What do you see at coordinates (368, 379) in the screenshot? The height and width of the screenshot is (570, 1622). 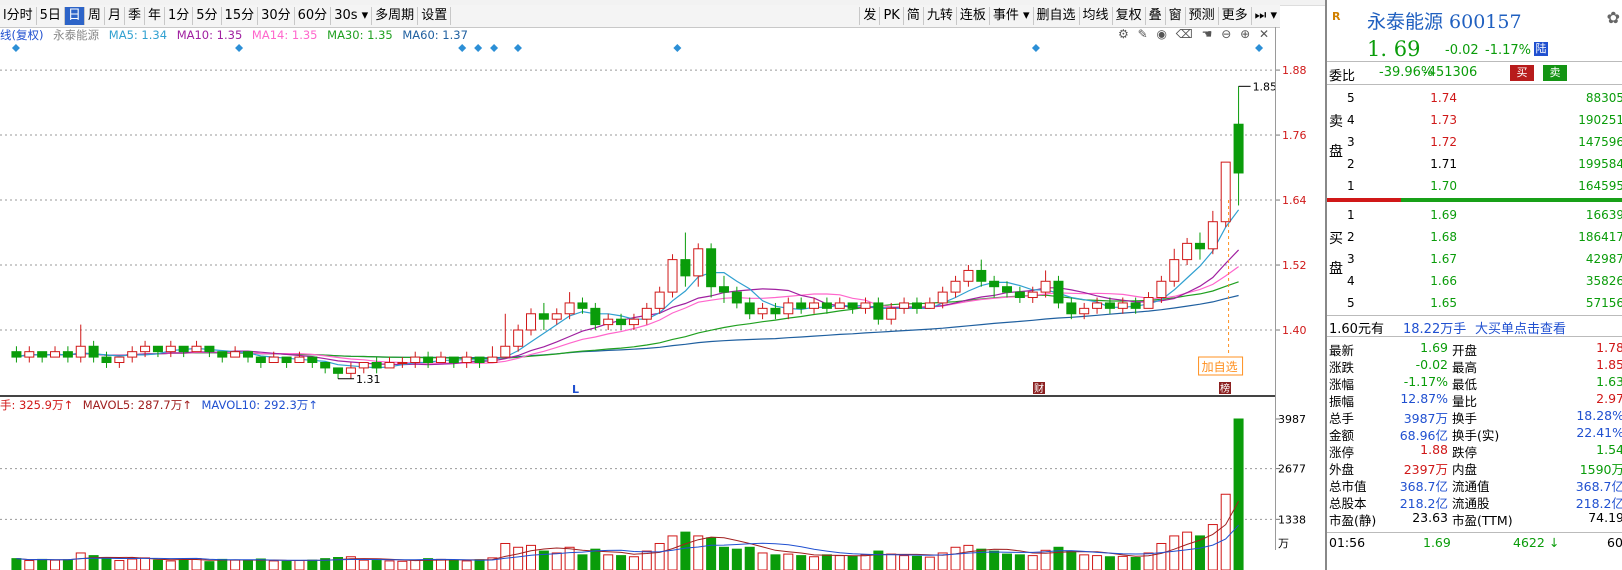 I see `low-label: 1.31` at bounding box center [368, 379].